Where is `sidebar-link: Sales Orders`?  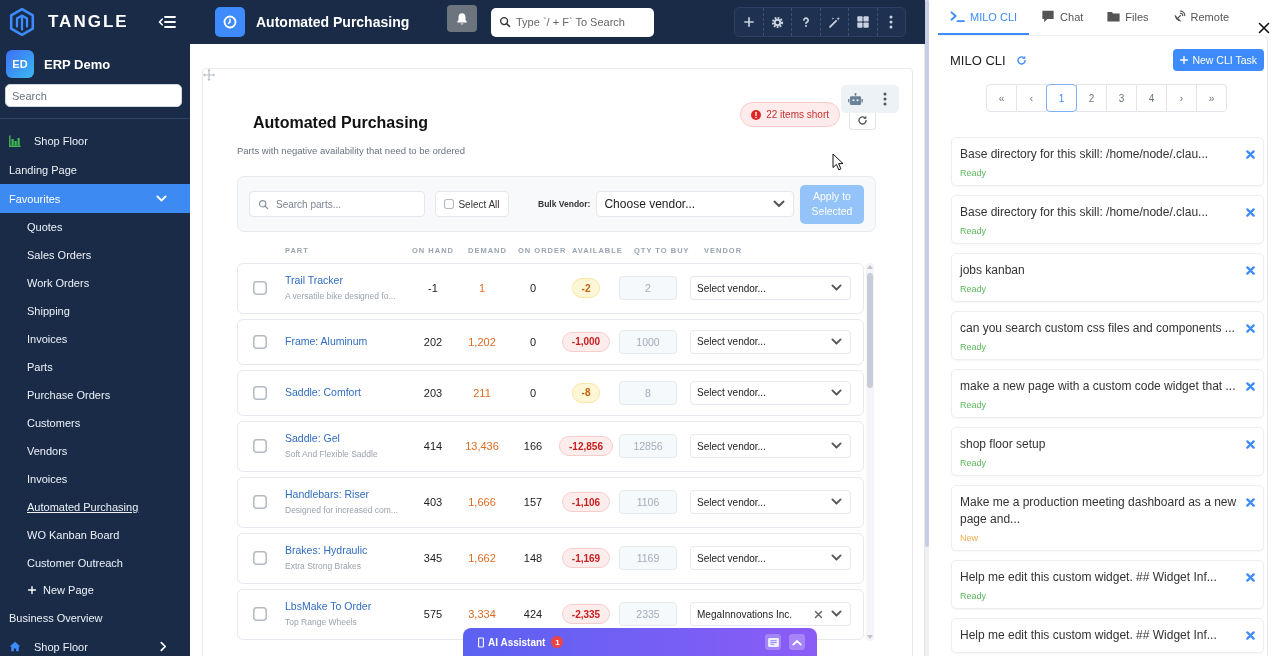 sidebar-link: Sales Orders is located at coordinates (95, 255).